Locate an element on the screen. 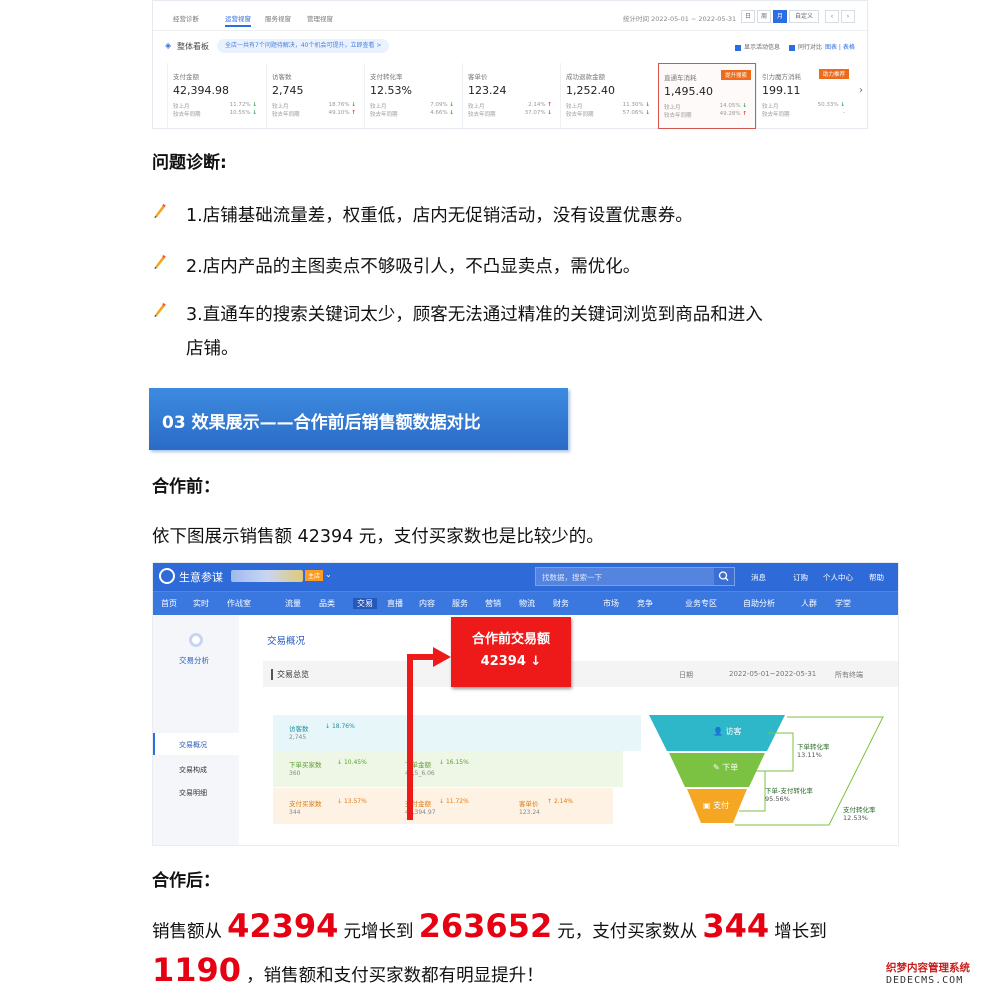 The width and height of the screenshot is (1000, 996). sidebar-item-composition: 交易构成 is located at coordinates (193, 770).